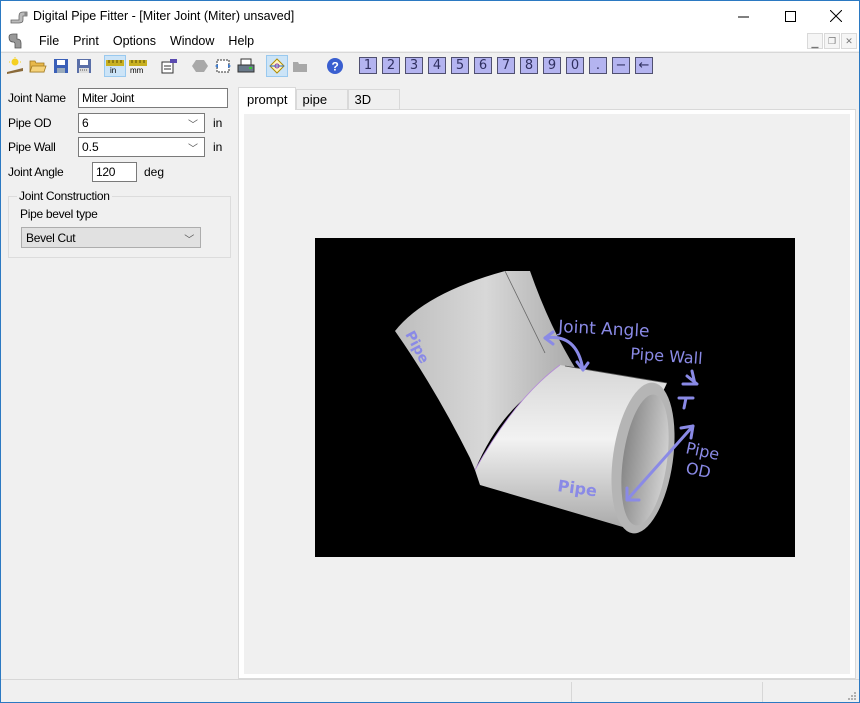 The width and height of the screenshot is (860, 703). Describe the element at coordinates (85, 123) in the screenshot. I see `pipe-od-value: 6` at that location.